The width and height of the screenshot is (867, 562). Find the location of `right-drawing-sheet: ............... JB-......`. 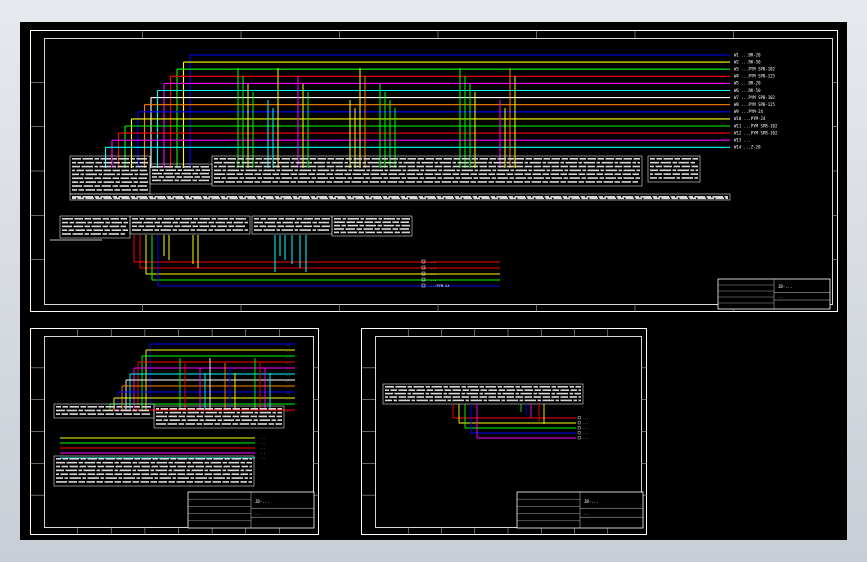

right-drawing-sheet: ............... JB-...... is located at coordinates (504, 431).